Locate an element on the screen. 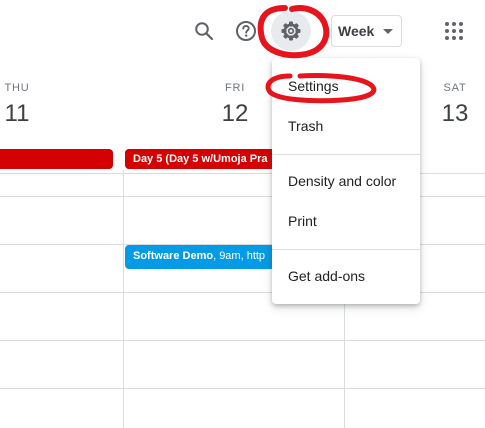 The height and width of the screenshot is (428, 485). apps-button is located at coordinates (454, 31).